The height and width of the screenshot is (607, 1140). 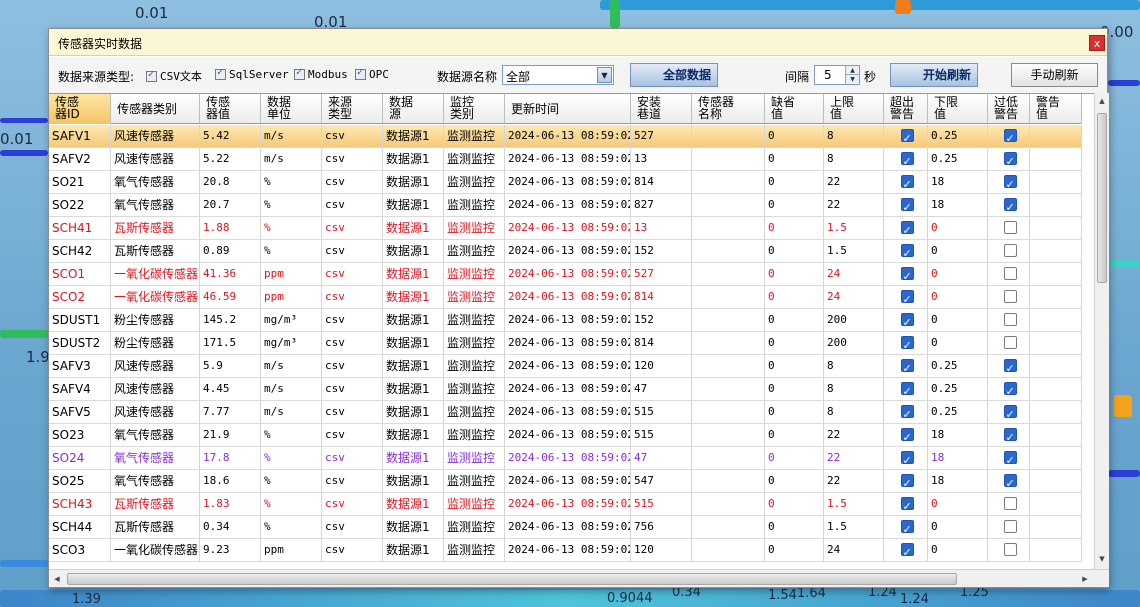 I want to click on chevron-up-icon: ▲, so click(x=852, y=70).